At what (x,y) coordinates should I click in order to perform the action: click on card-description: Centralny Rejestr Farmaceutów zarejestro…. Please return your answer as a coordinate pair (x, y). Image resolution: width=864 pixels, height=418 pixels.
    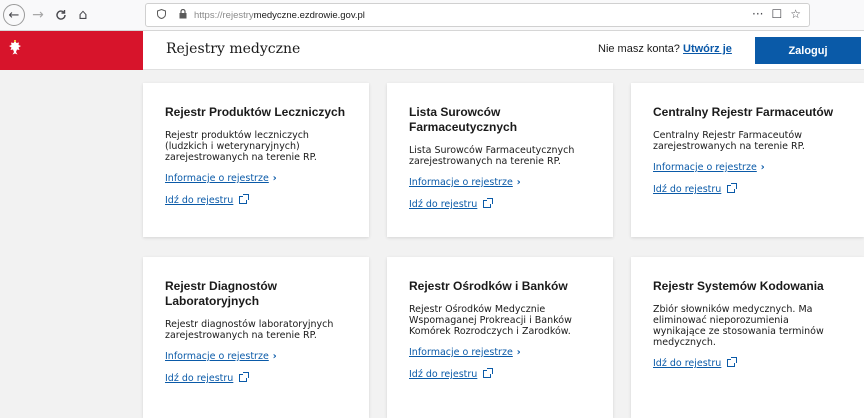
    Looking at the image, I should click on (729, 141).